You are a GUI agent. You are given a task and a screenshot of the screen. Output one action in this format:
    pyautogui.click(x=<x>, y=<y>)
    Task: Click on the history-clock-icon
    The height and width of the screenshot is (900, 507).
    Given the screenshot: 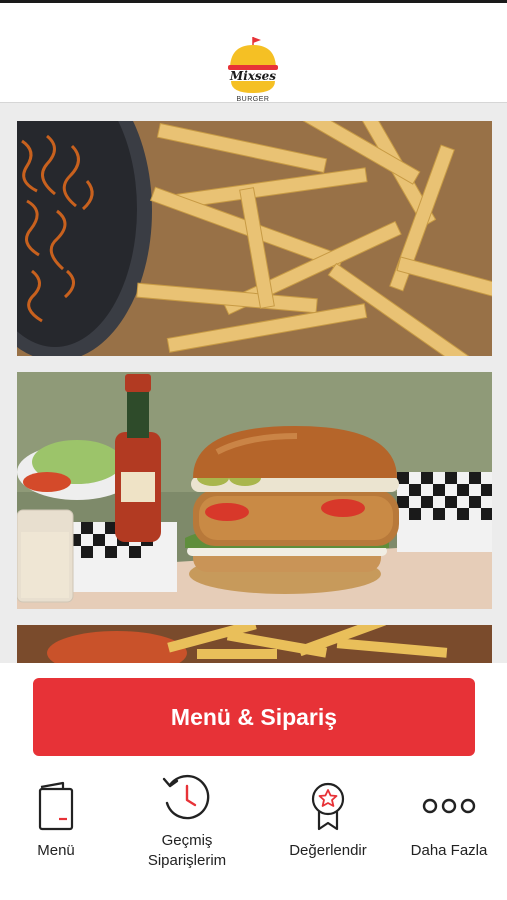 What is the action you would take?
    pyautogui.click(x=187, y=800)
    